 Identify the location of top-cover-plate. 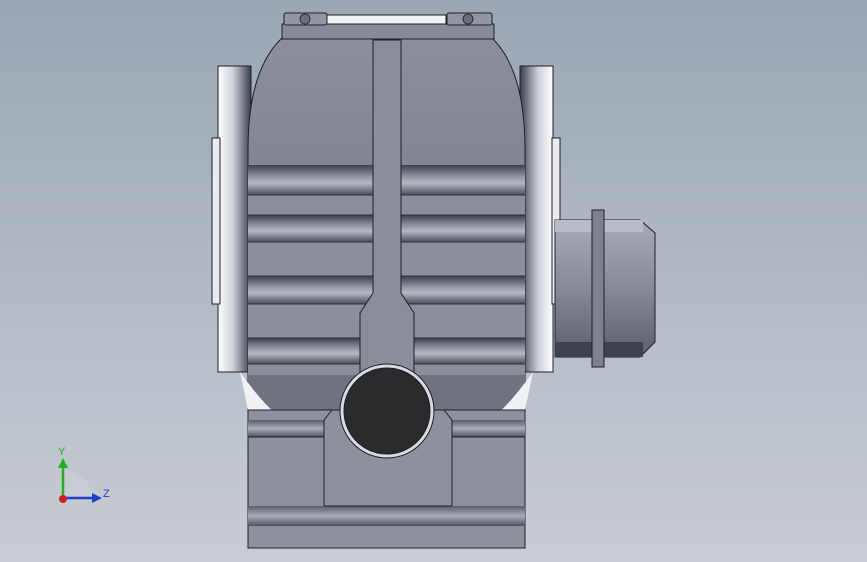
(388, 26).